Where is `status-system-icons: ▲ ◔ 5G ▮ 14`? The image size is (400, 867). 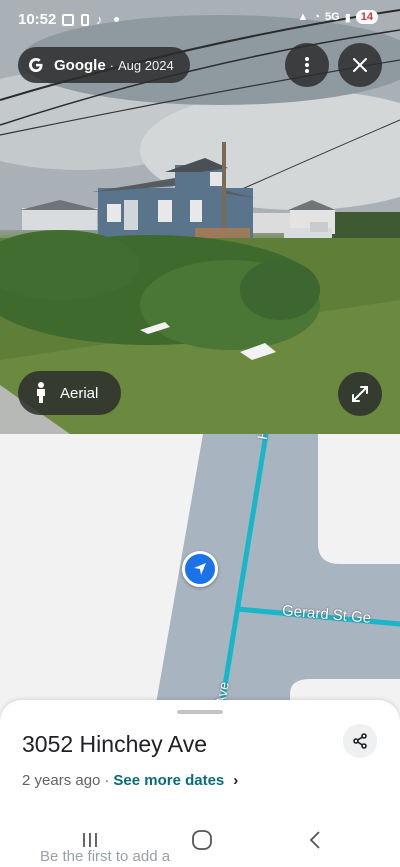
status-system-icons: ▲ ◔ 5G ▮ 14 is located at coordinates (337, 17).